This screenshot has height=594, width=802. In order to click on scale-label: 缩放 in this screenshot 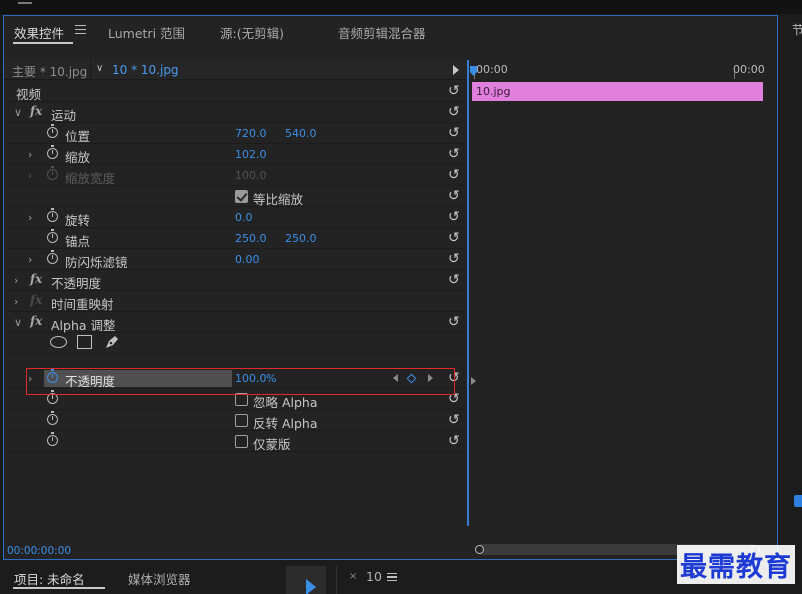, I will do `click(78, 157)`.